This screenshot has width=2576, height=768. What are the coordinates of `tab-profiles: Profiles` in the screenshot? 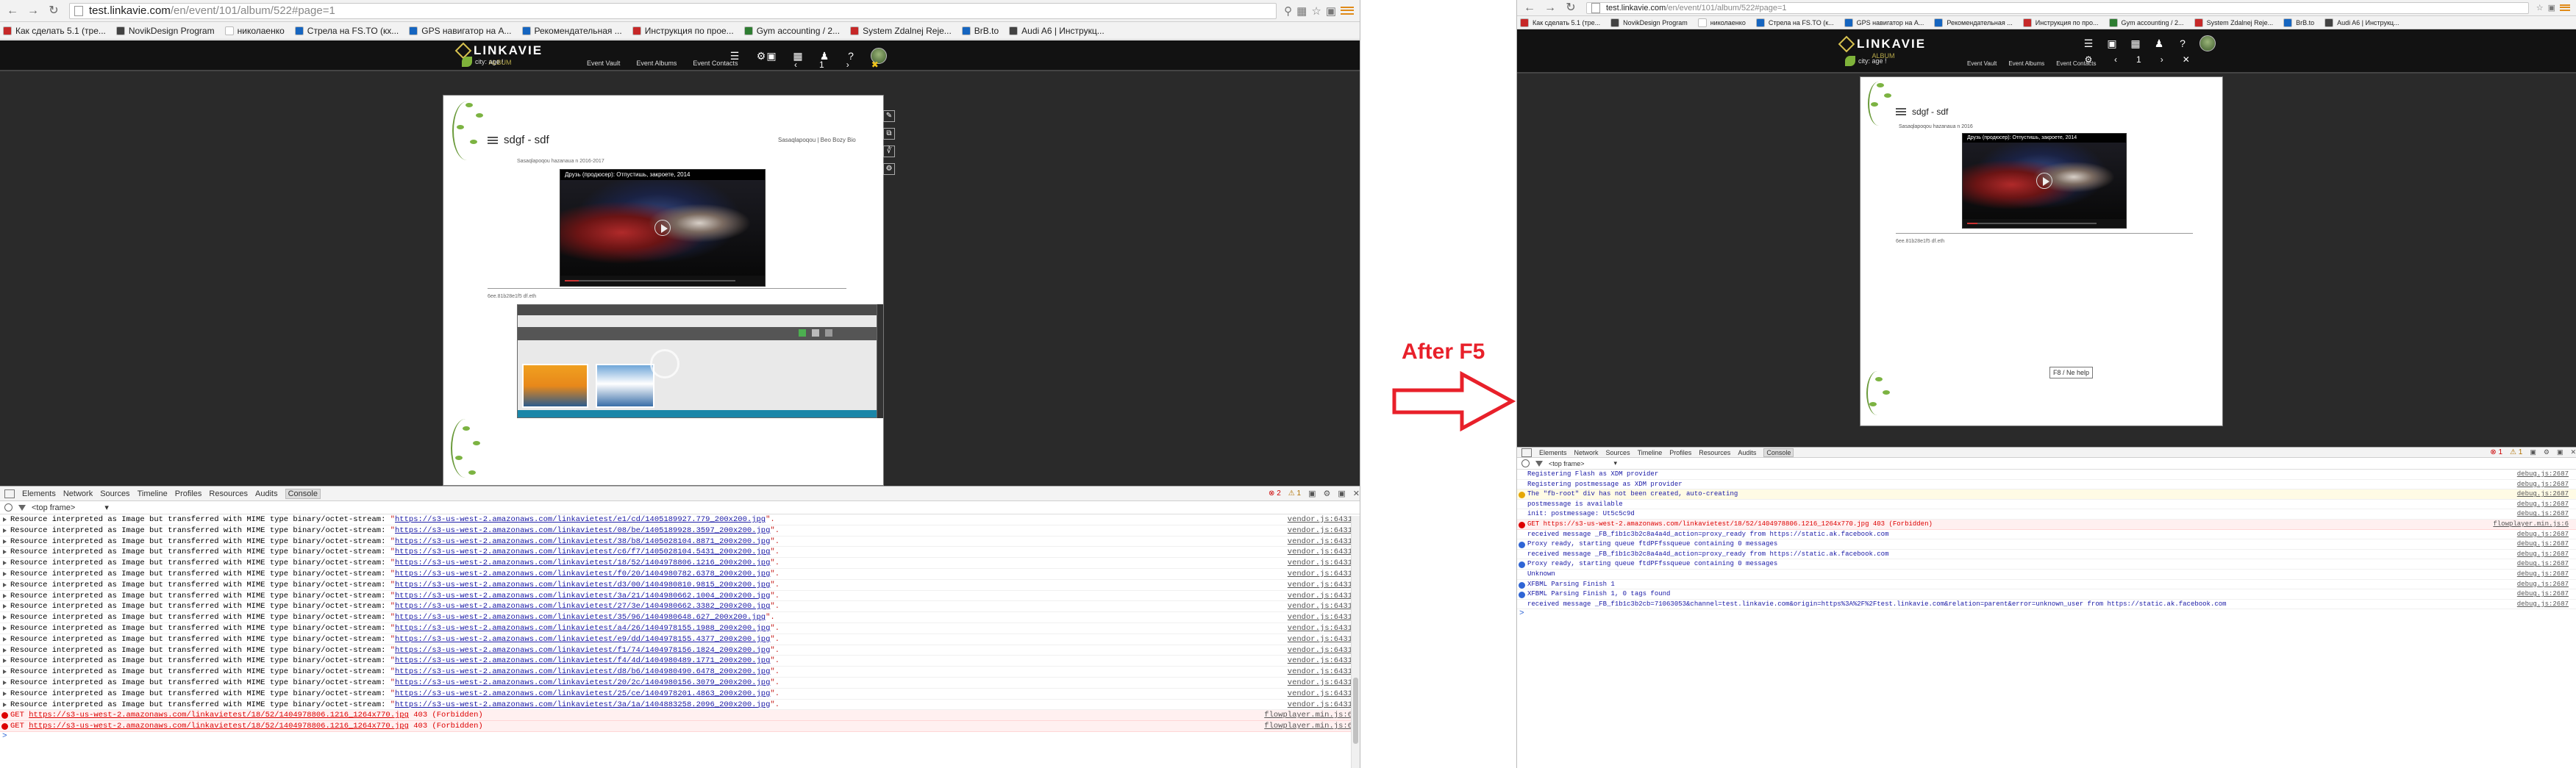 It's located at (188, 493).